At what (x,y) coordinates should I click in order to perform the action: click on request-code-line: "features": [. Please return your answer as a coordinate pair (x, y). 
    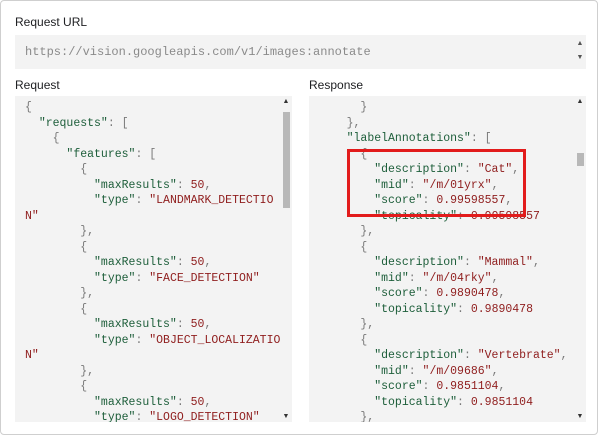
    Looking at the image, I should click on (152, 155).